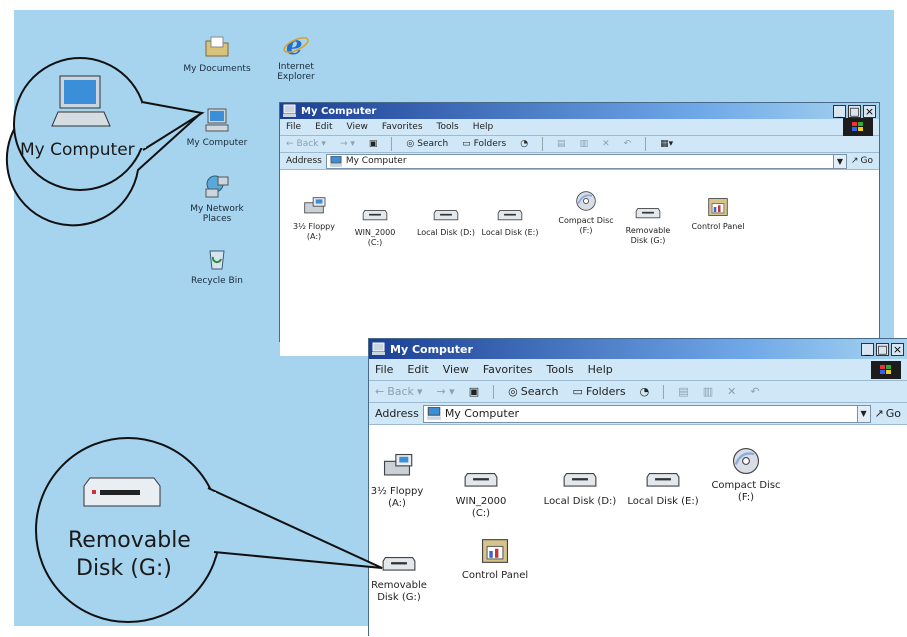 This screenshot has height=637, width=907. I want to click on callout-label-my-computer: My Computer, so click(77, 150).